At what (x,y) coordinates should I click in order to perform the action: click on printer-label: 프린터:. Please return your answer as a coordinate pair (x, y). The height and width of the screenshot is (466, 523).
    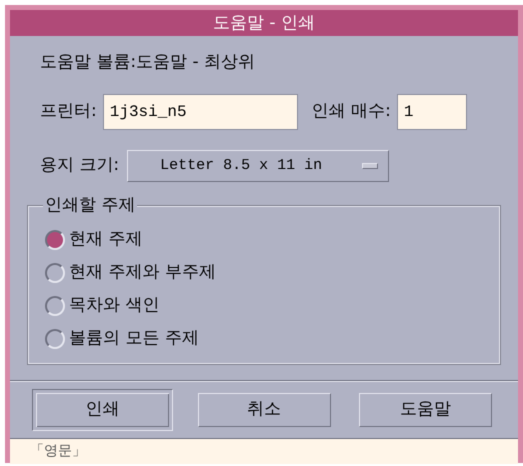
    Looking at the image, I should click on (68, 112).